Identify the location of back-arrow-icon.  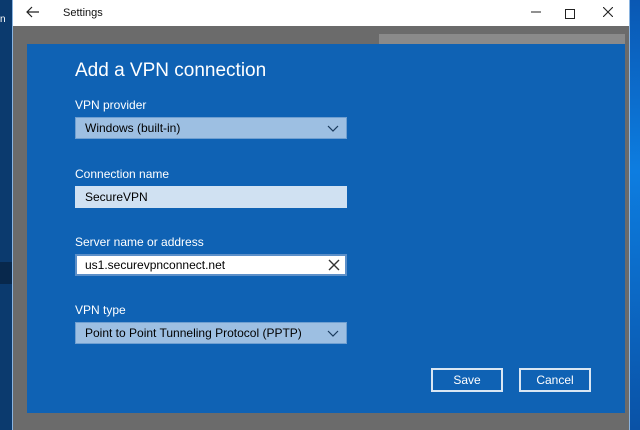
(33, 13).